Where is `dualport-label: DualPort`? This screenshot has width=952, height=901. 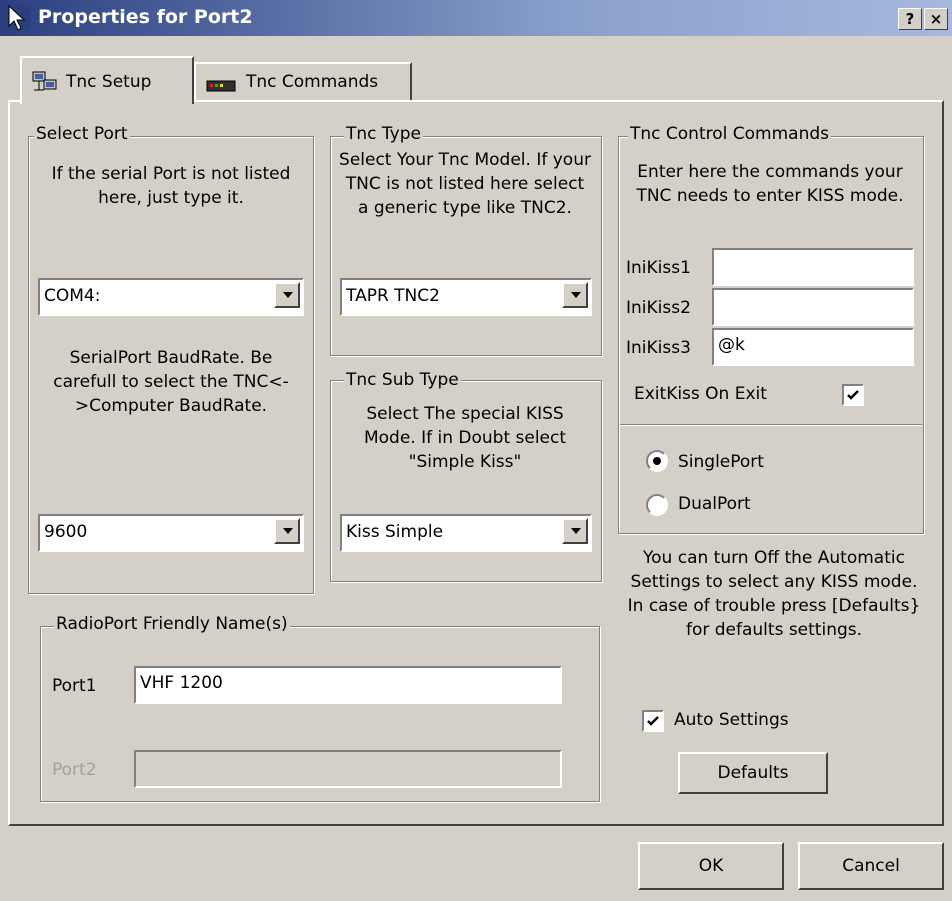 dualport-label: DualPort is located at coordinates (714, 504).